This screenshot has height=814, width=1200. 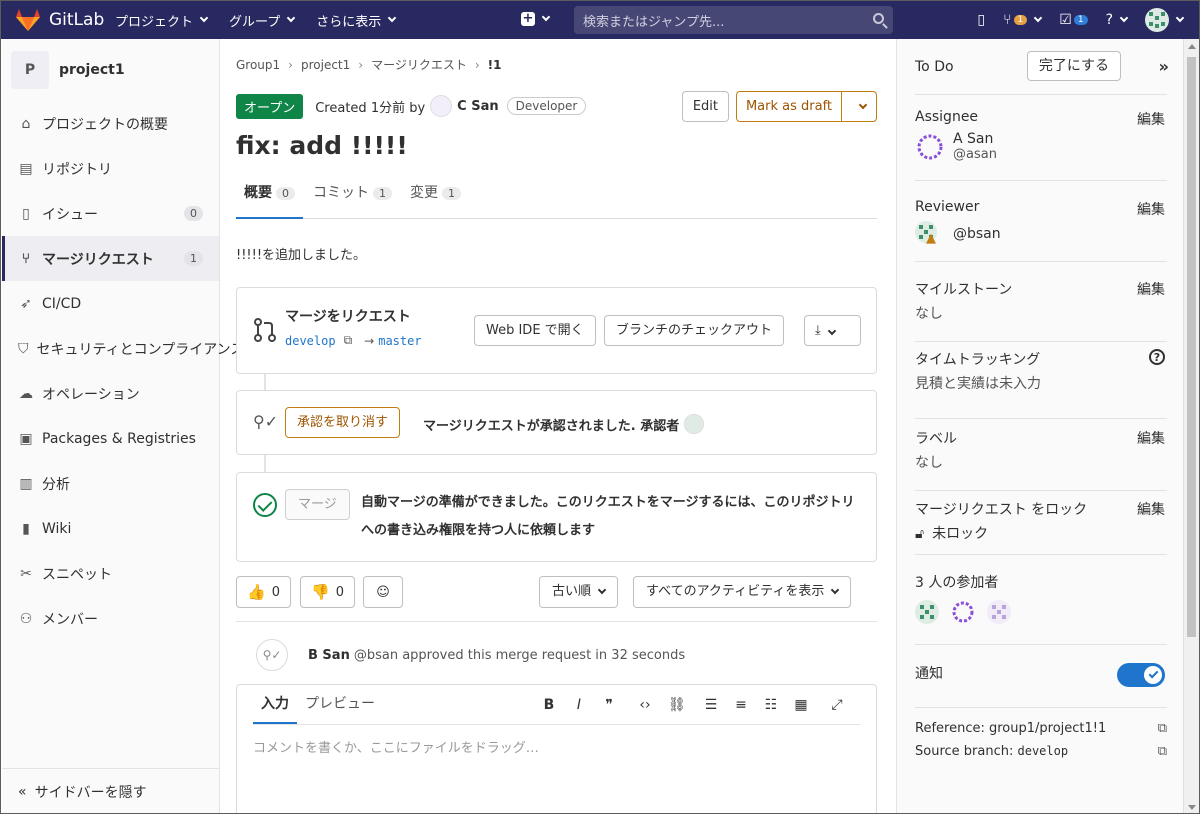 I want to click on edit-assignee-link: 編集, so click(x=1151, y=119).